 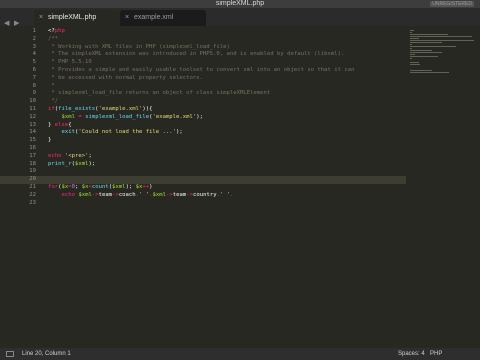 What do you see at coordinates (203, 87) in the screenshot?
I see `code-line: 8 *` at bounding box center [203, 87].